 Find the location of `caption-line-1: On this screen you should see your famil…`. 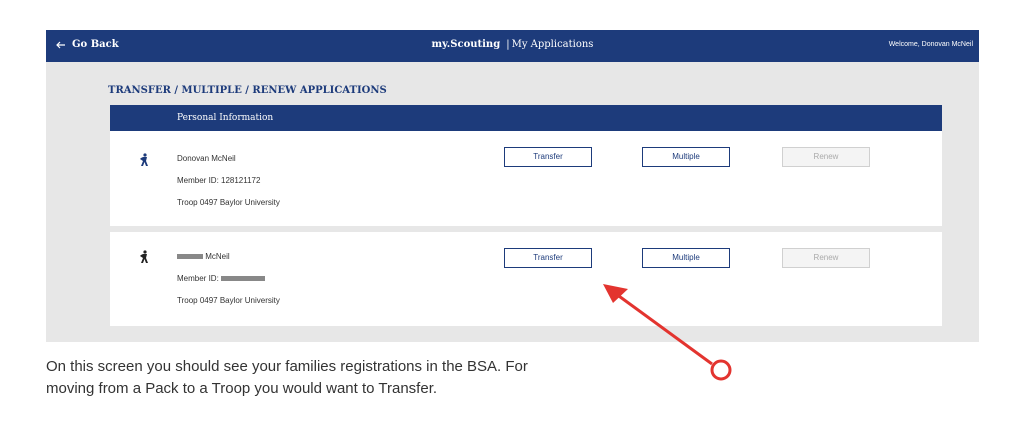

caption-line-1: On this screen you should see your famil… is located at coordinates (287, 366).